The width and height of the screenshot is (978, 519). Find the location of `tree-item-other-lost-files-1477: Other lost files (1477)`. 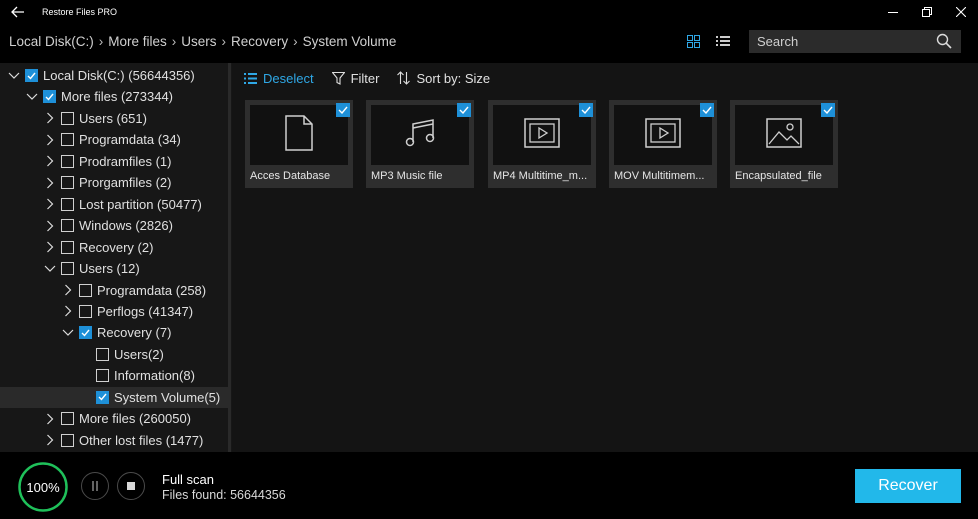

tree-item-other-lost-files-1477: Other lost files (1477) is located at coordinates (123, 440).